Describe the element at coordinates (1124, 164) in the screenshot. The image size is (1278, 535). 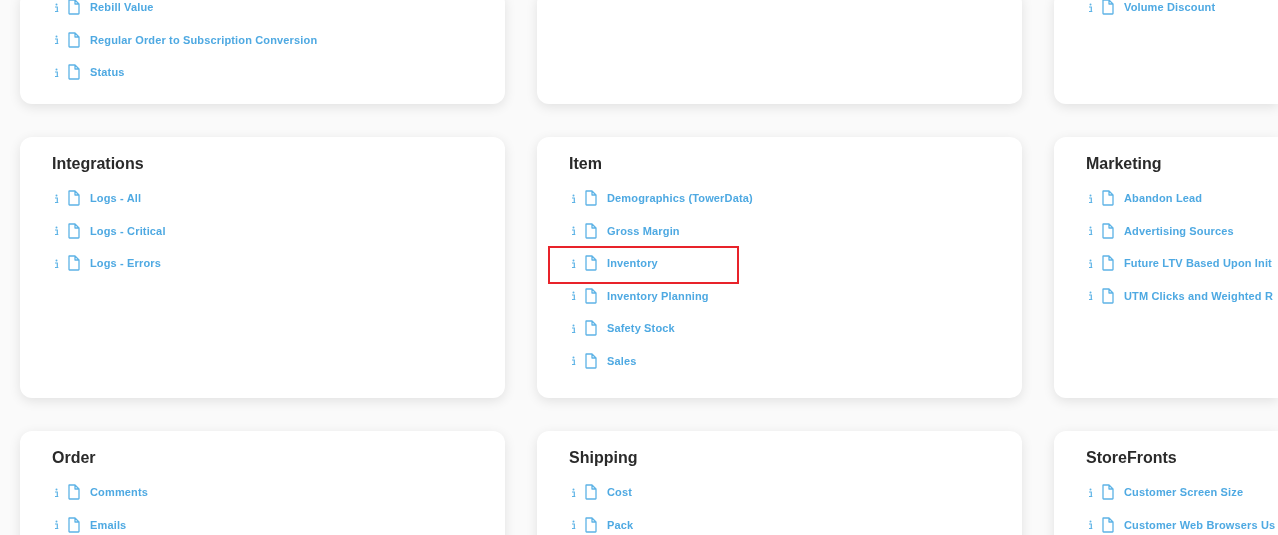
I see `card-title: Marketing` at that location.